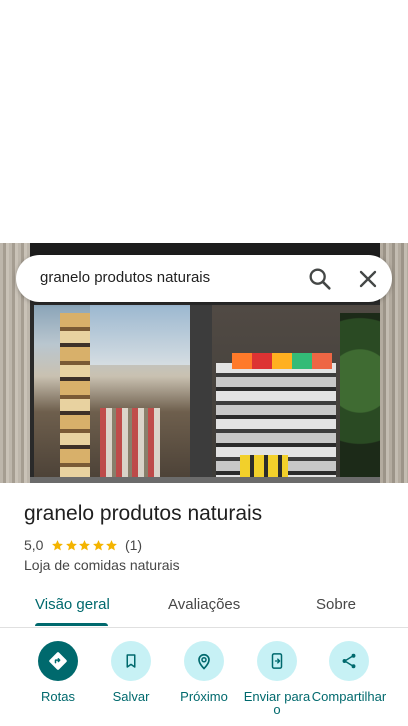 The width and height of the screenshot is (408, 726). I want to click on share-button: Compartilhar, so click(349, 672).